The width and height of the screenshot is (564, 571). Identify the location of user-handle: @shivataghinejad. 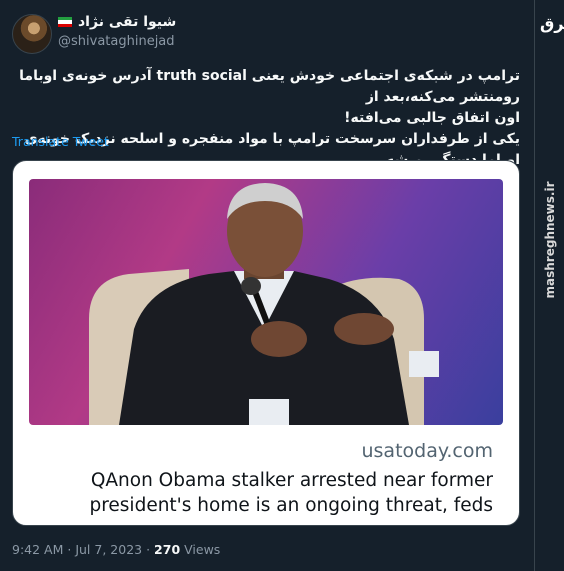
(116, 41).